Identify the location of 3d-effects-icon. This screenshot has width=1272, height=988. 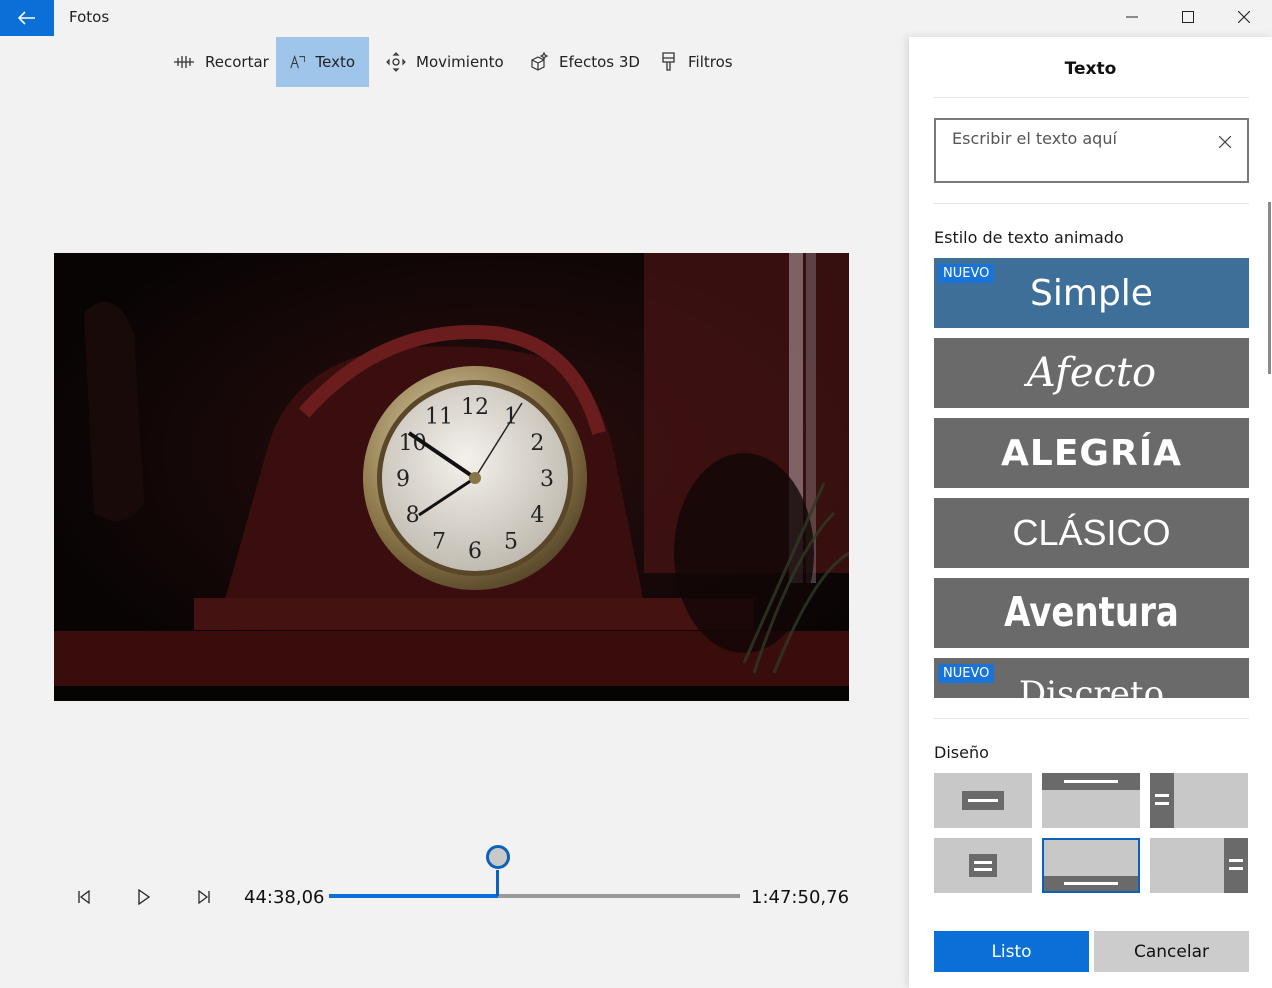
(540, 61).